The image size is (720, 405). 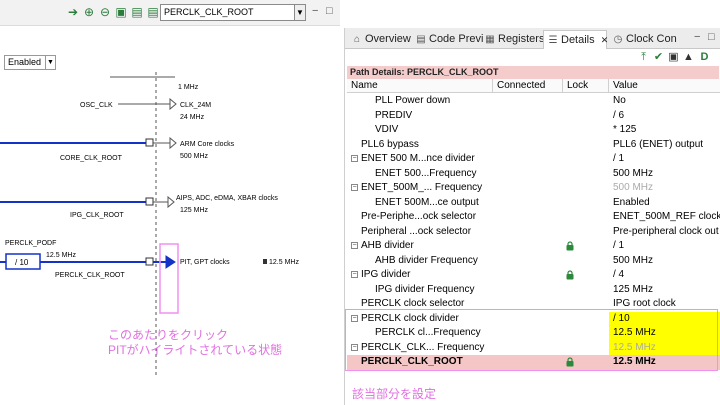 What do you see at coordinates (194, 156) in the screenshot?
I see `arm-freq-label: 500 MHz` at bounding box center [194, 156].